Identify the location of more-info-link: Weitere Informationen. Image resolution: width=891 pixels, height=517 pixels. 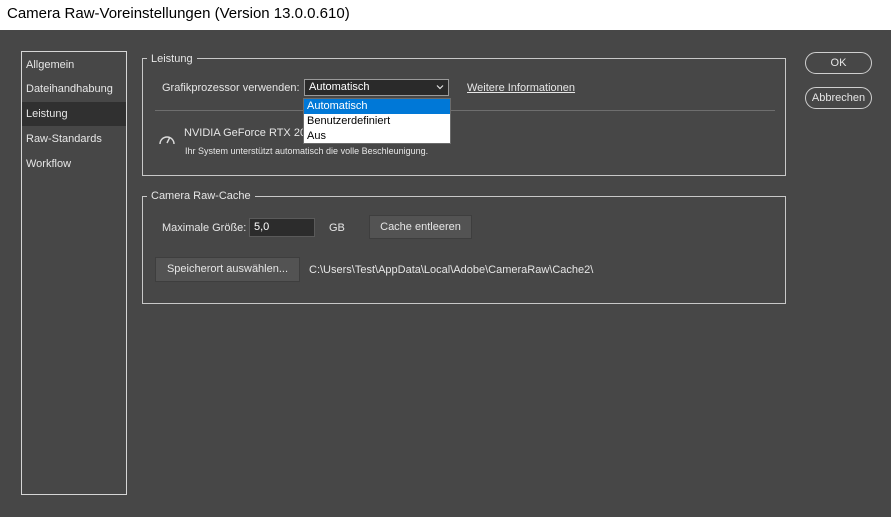
(521, 88).